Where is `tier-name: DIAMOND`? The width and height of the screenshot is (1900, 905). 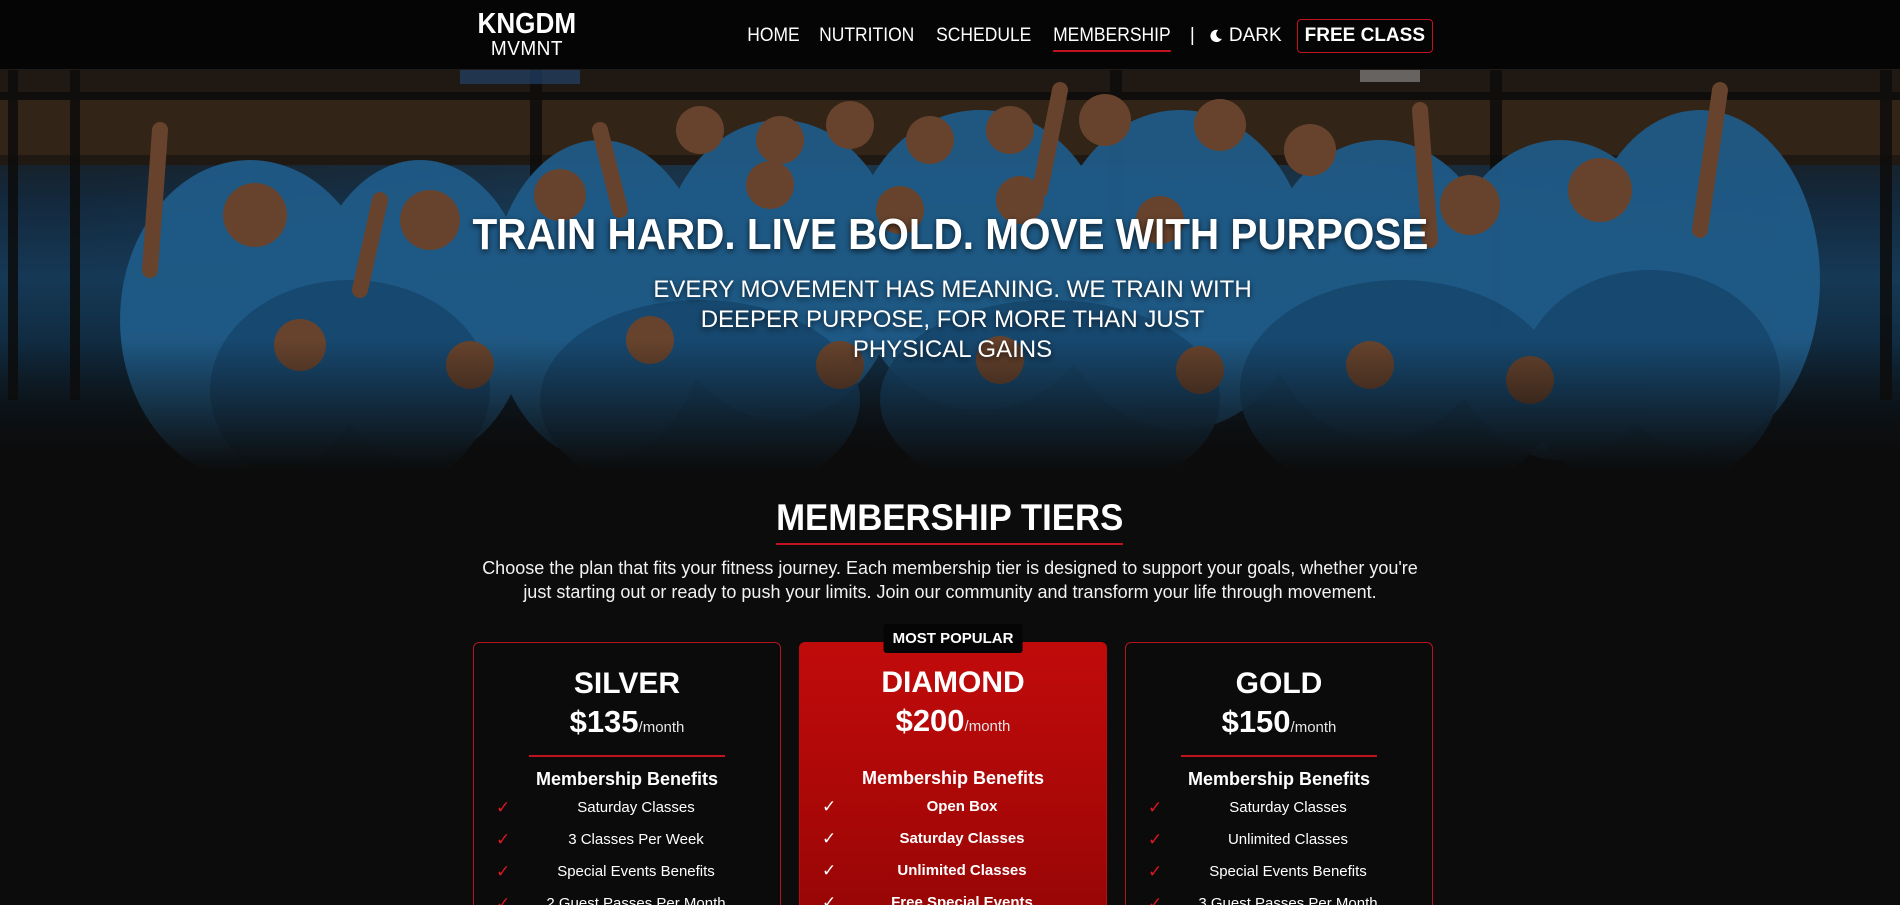 tier-name: DIAMOND is located at coordinates (953, 682).